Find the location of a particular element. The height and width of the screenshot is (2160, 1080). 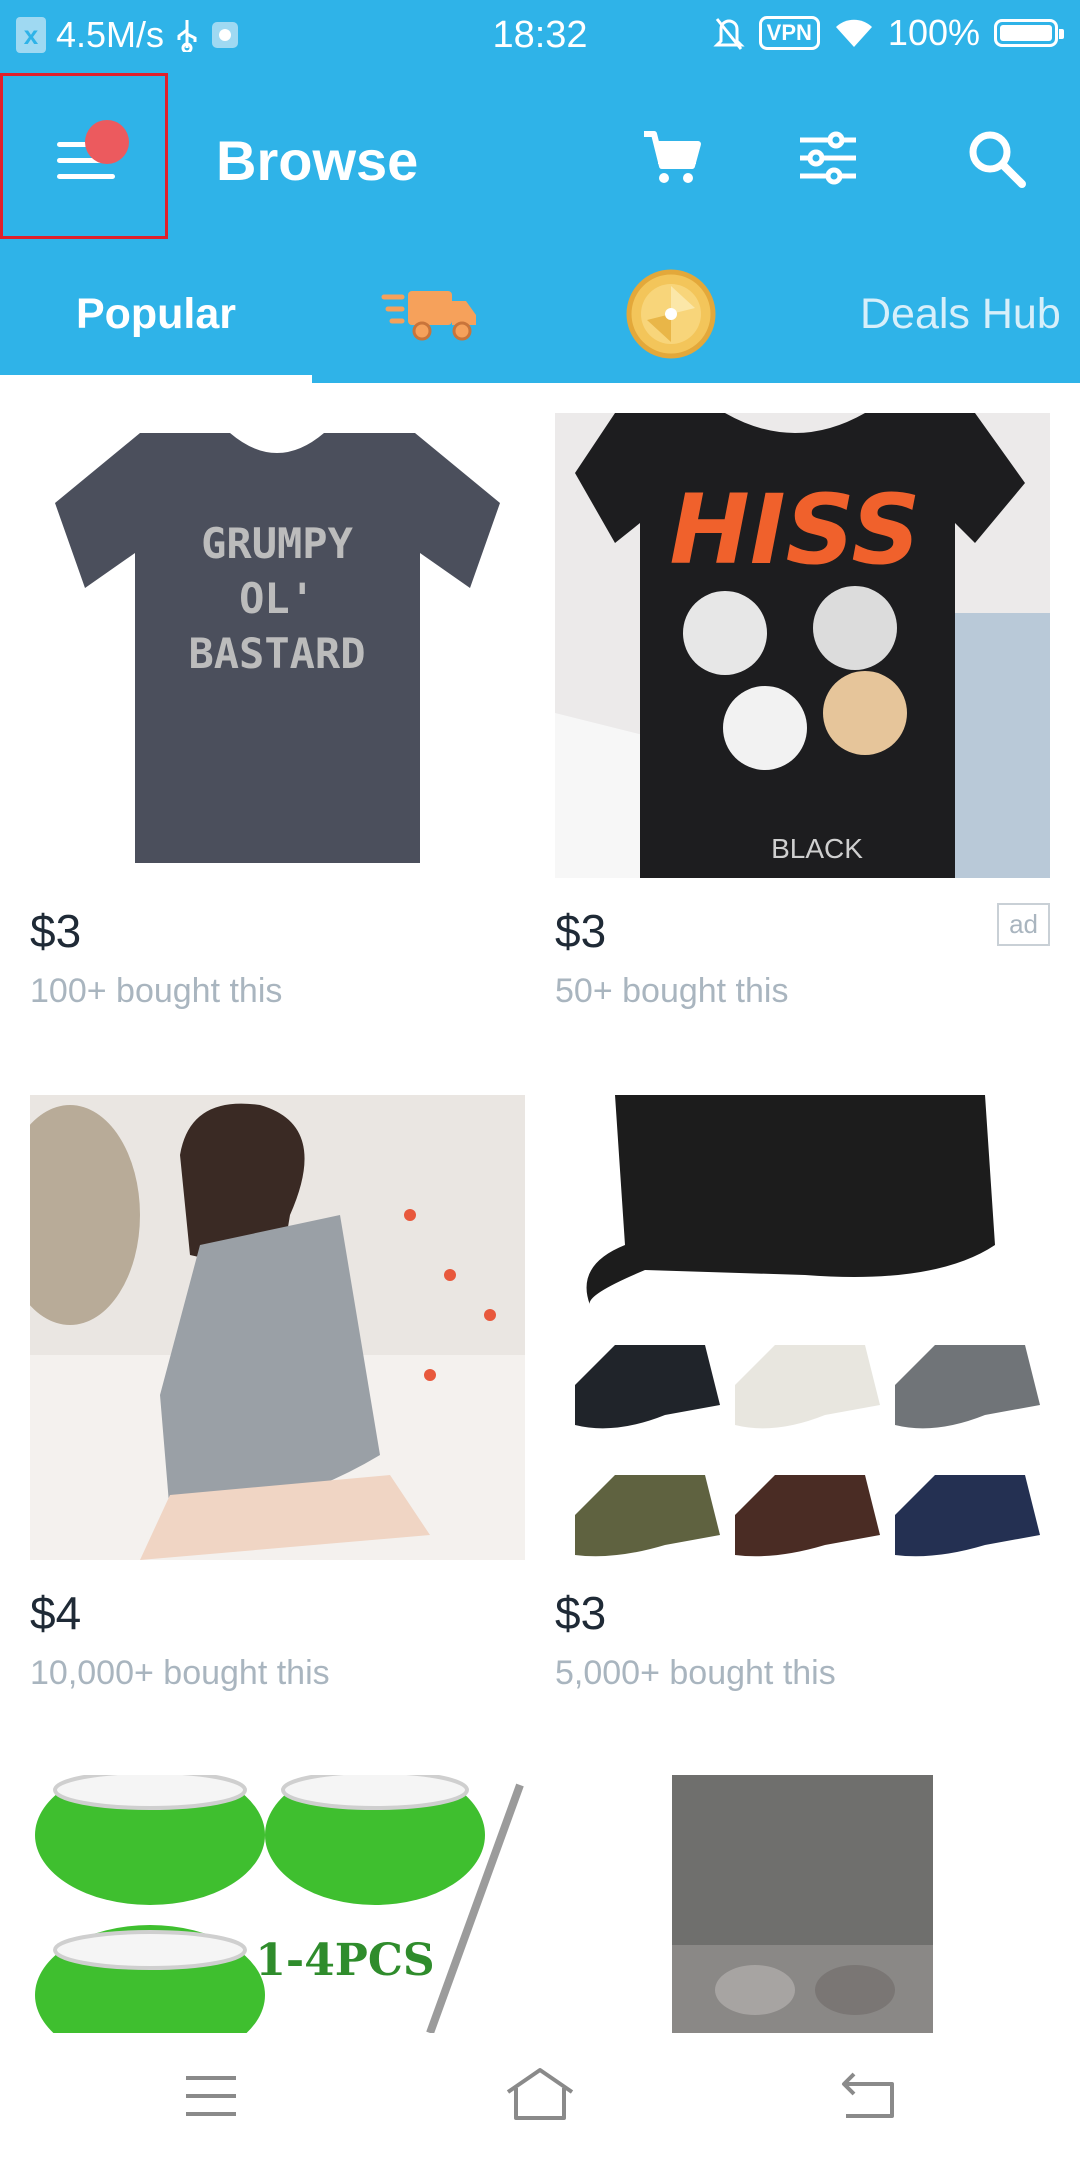

battery-icon is located at coordinates (1029, 33).